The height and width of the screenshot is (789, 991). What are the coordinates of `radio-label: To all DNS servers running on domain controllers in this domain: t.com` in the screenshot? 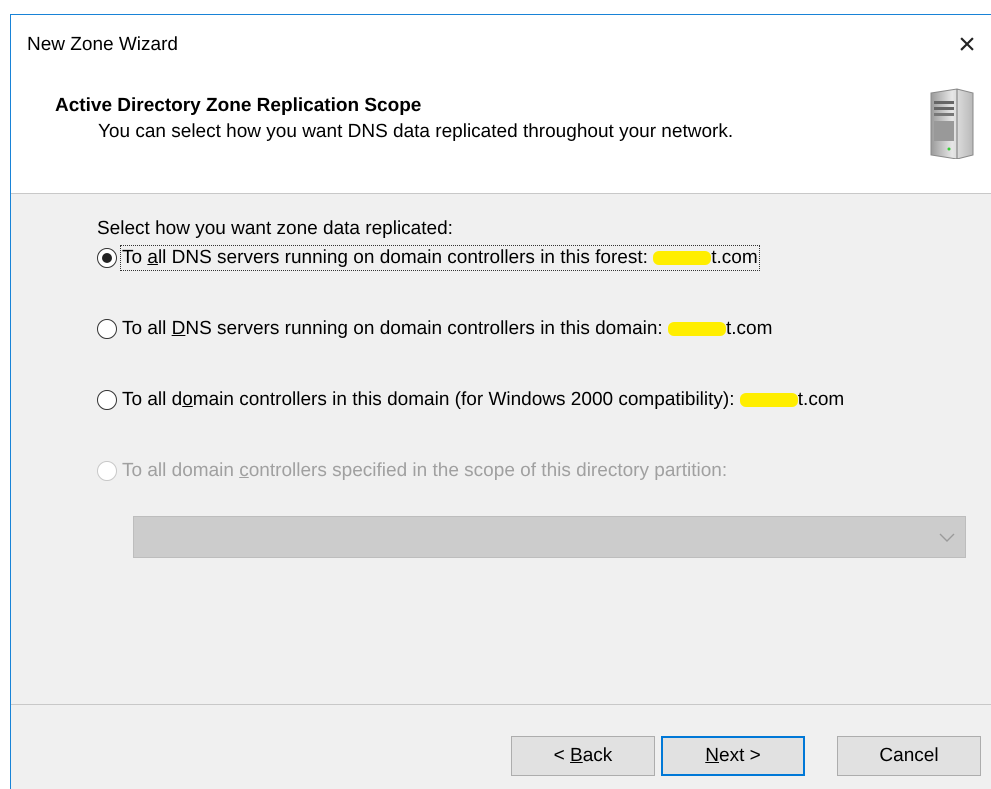 It's located at (447, 329).